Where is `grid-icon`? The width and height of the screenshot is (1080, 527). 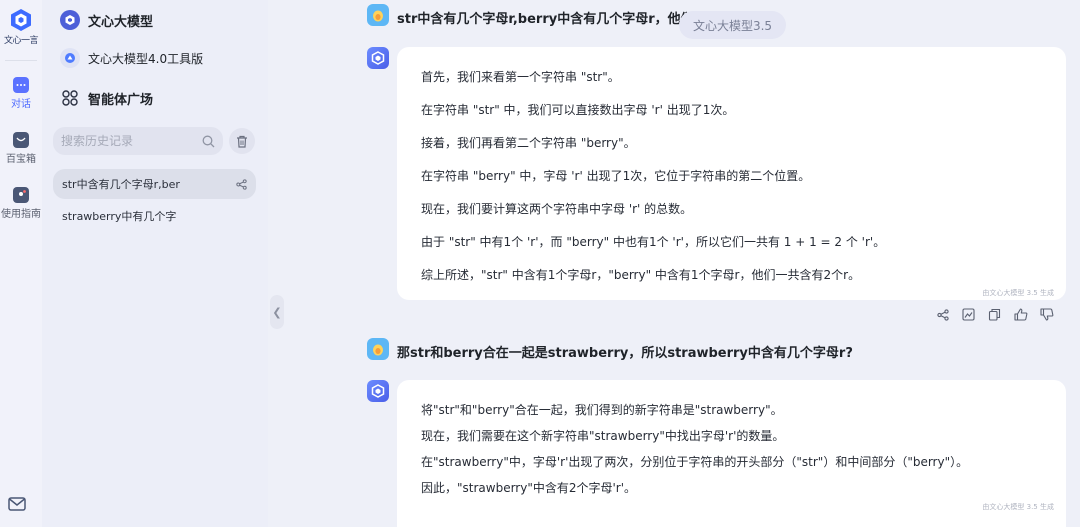 grid-icon is located at coordinates (70, 98).